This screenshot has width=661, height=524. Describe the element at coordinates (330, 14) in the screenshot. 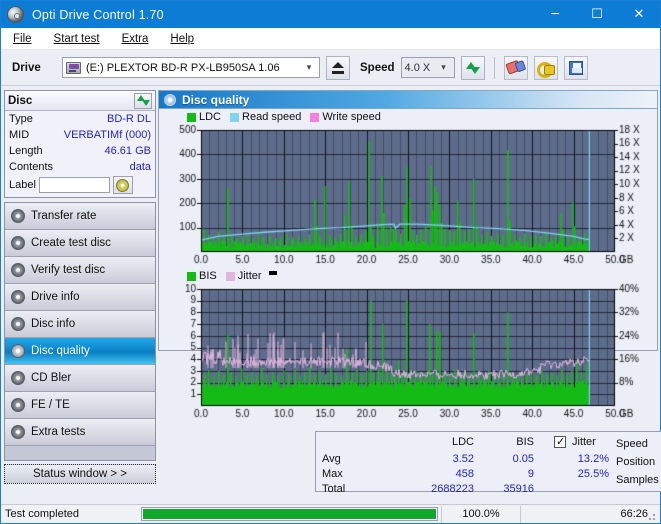

I see `title-bar: Opti Drive Control 1.70 ─ ☐ ✕` at that location.